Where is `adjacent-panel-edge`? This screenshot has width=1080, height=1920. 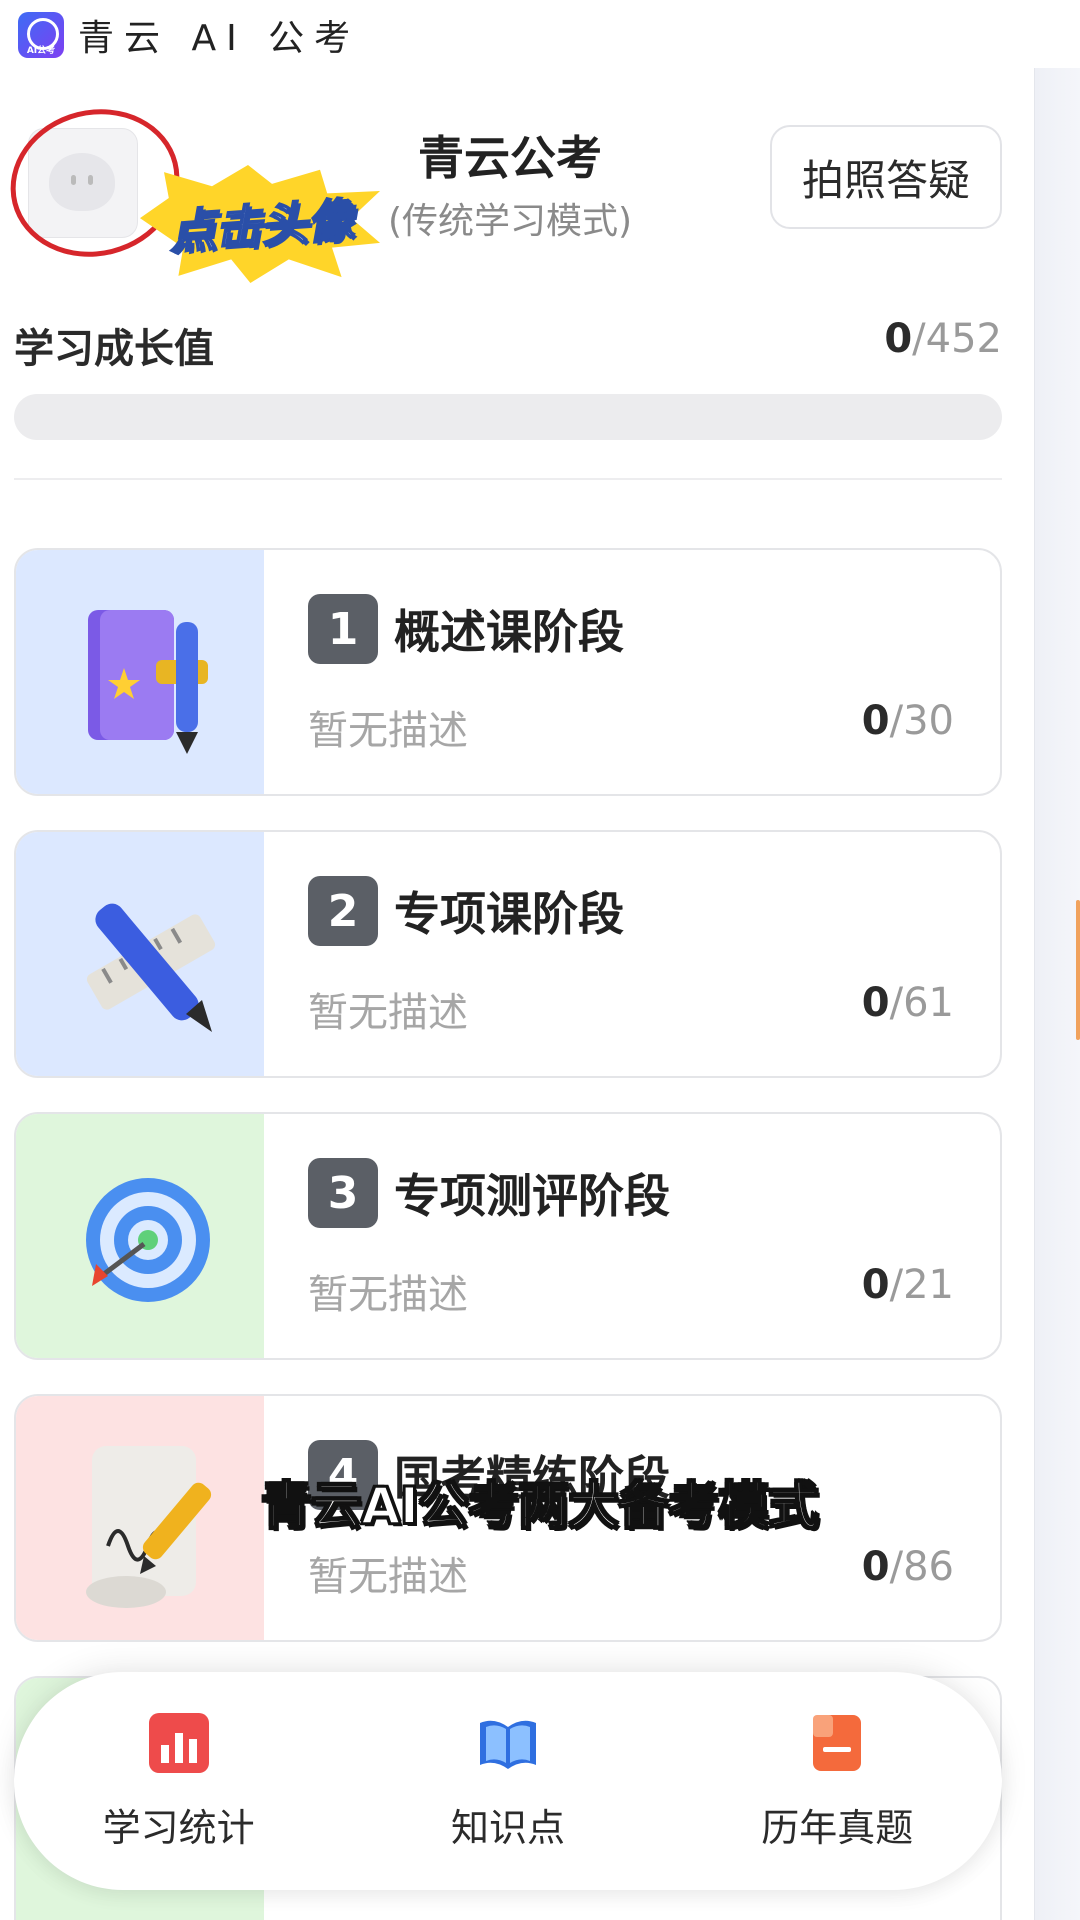 adjacent-panel-edge is located at coordinates (1057, 994).